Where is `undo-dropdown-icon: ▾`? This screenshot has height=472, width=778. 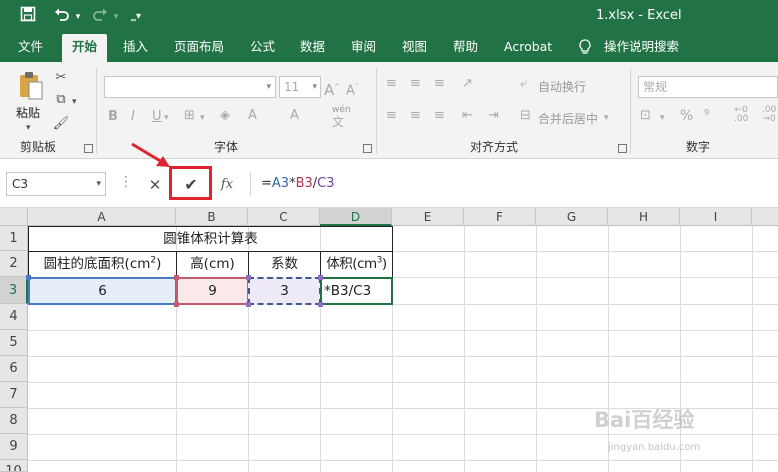 undo-dropdown-icon: ▾ is located at coordinates (78, 17).